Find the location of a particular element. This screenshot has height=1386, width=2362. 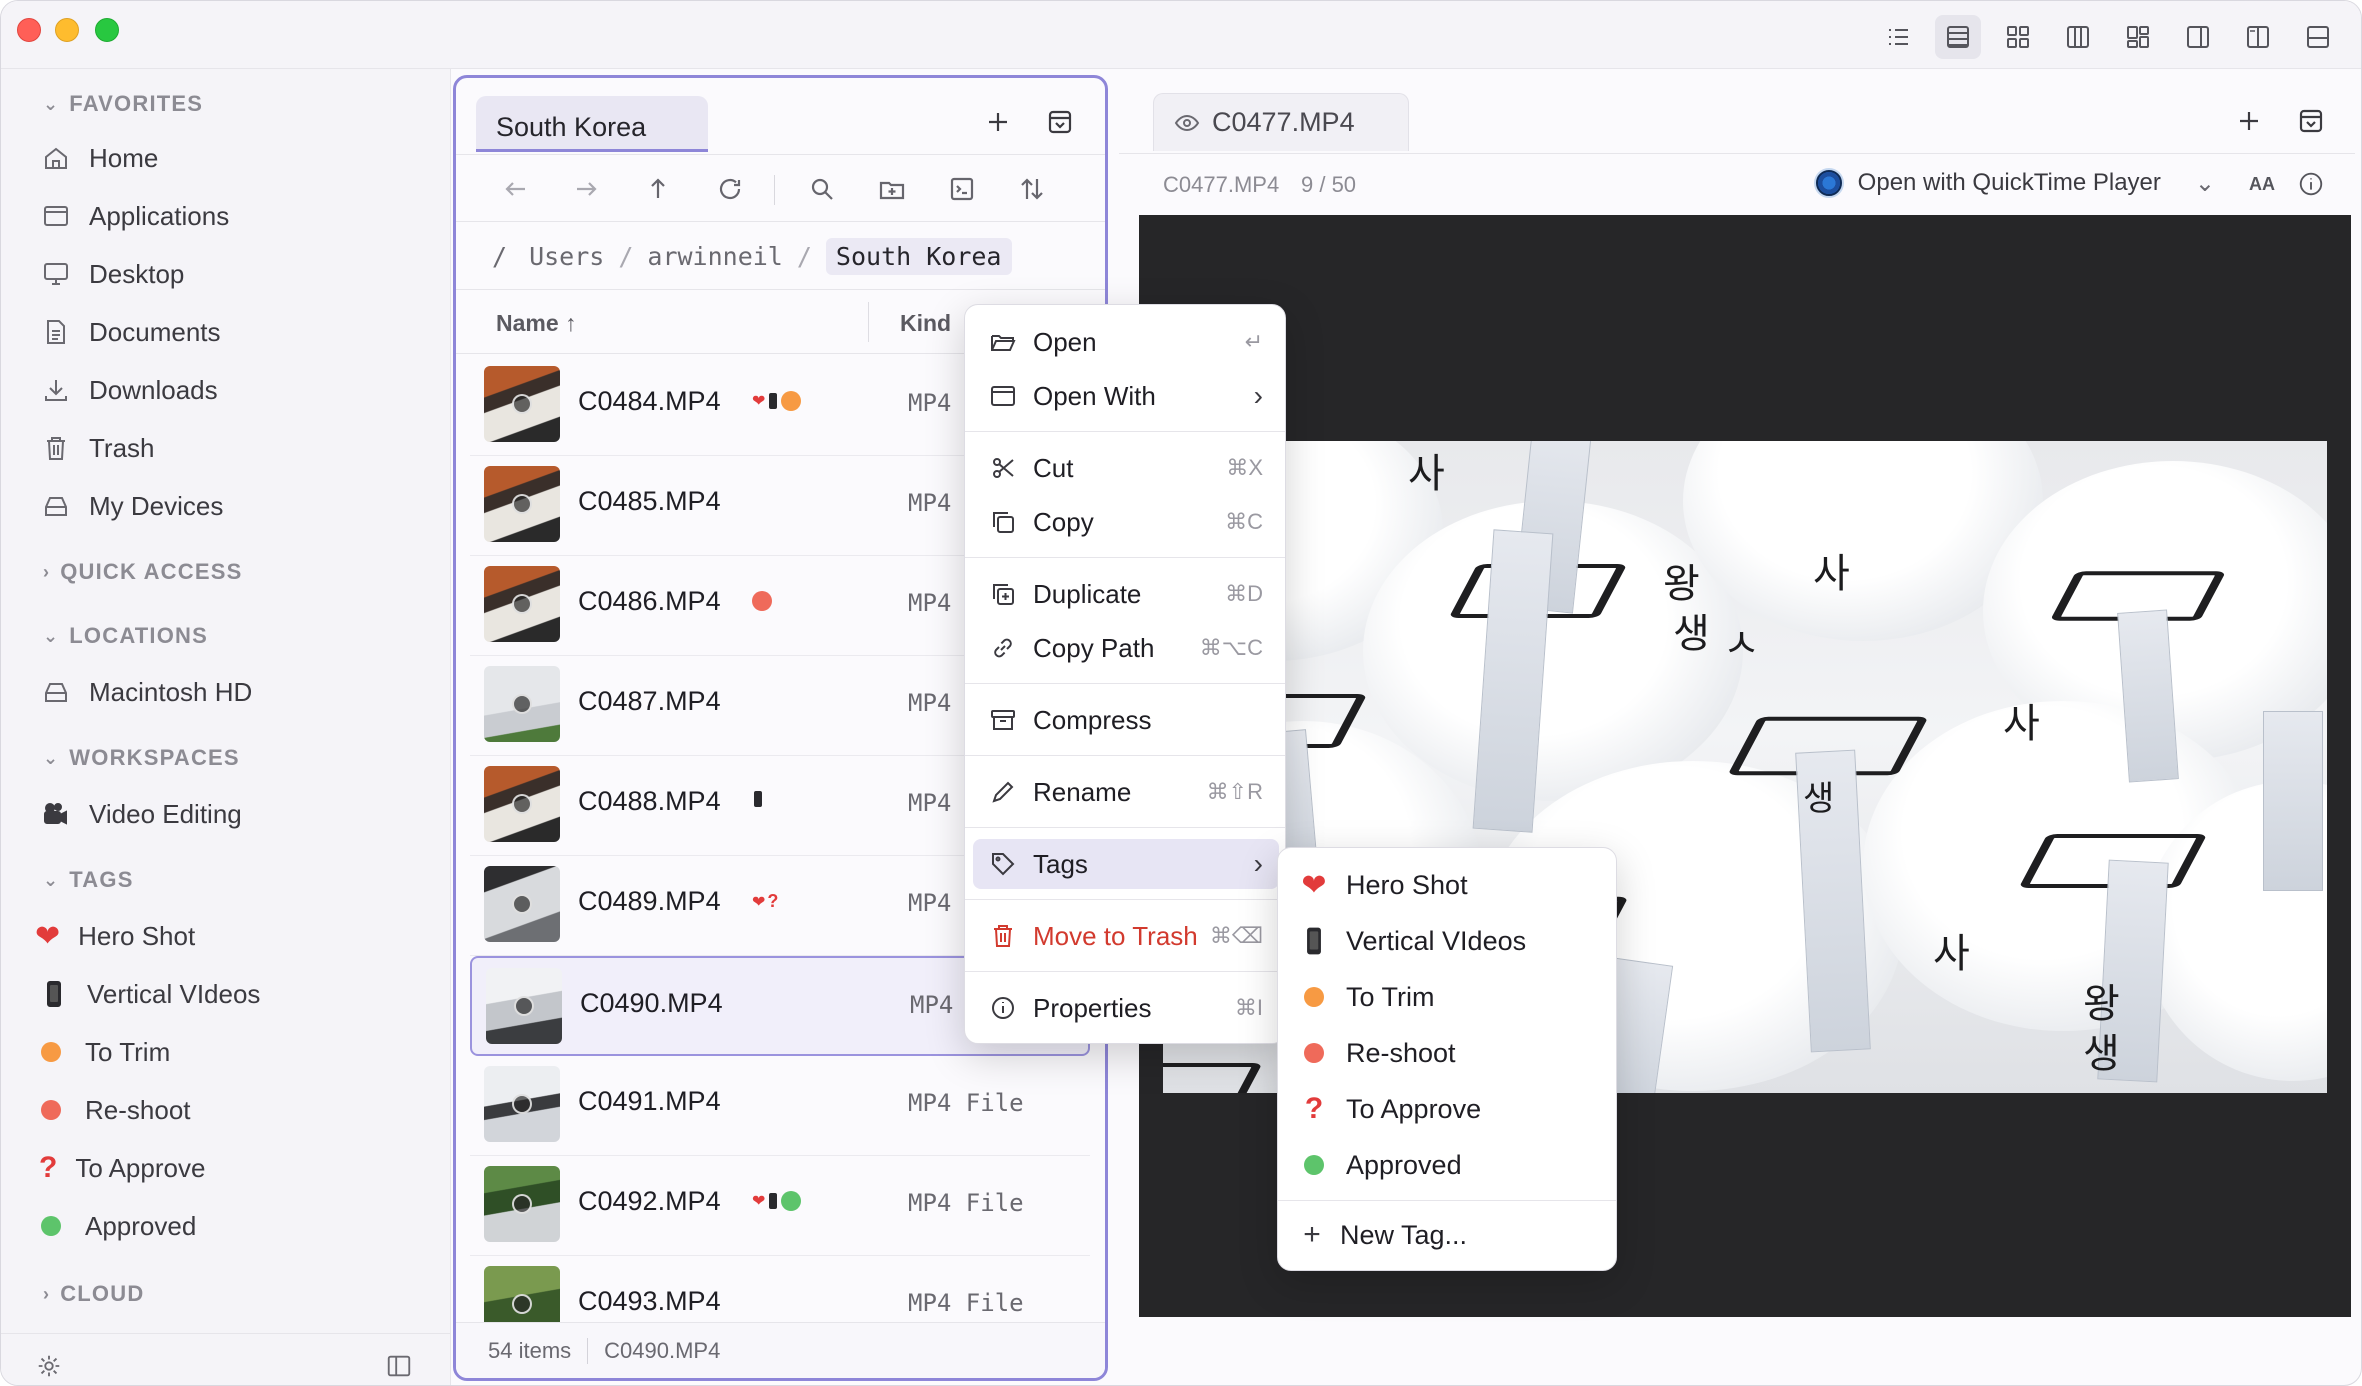

terminal-icon is located at coordinates (962, 189).